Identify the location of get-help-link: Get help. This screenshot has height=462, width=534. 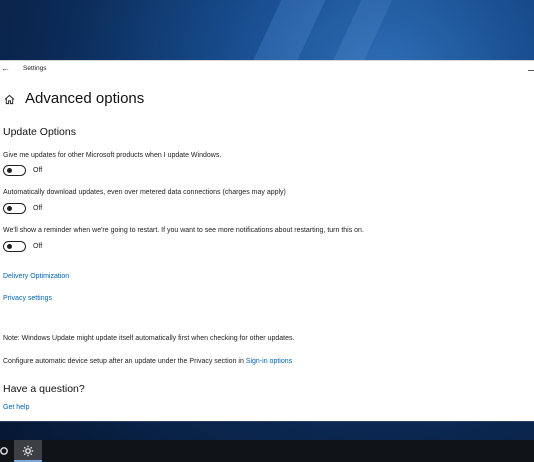
(16, 407).